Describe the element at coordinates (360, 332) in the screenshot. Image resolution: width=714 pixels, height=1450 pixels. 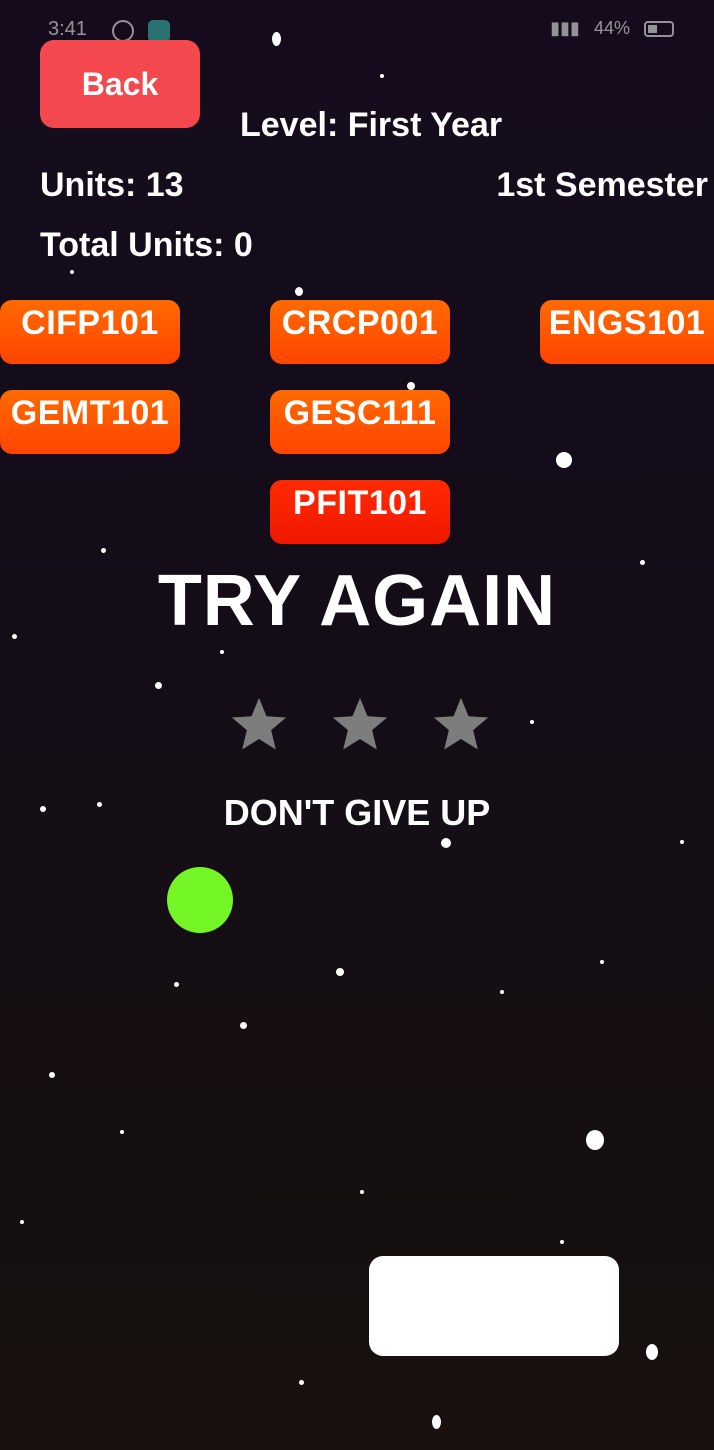
I see `course-button-crcp001: CRCP001` at that location.